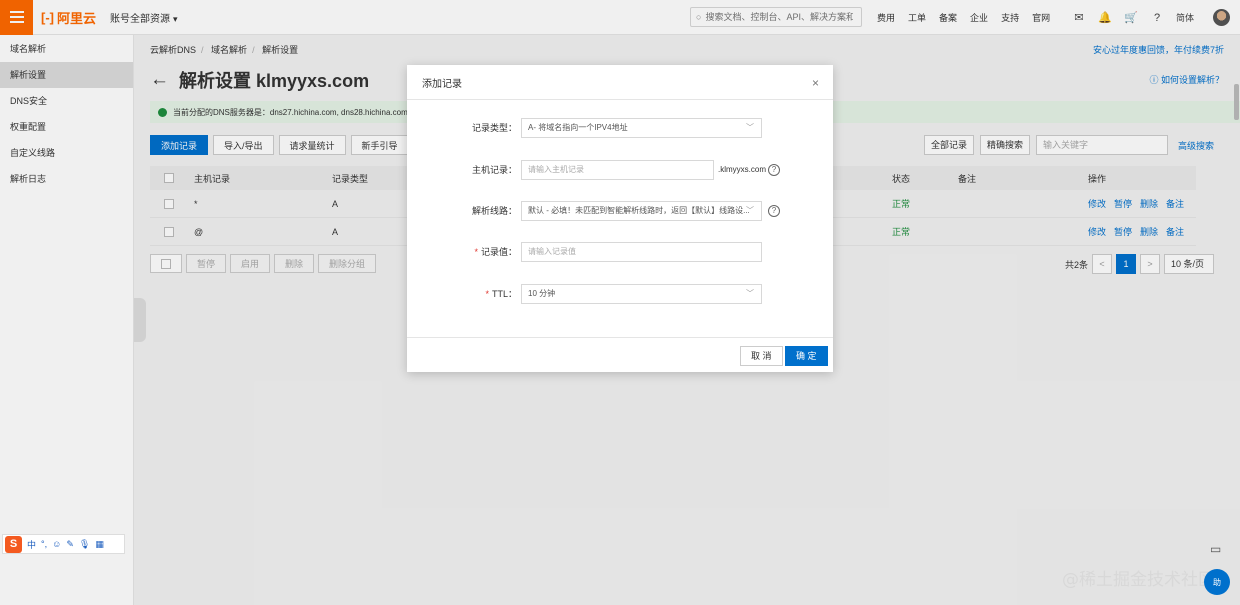 This screenshot has width=1240, height=605. I want to click on record-type-value: A- 将域名指向一个IPV4地址, so click(578, 127).